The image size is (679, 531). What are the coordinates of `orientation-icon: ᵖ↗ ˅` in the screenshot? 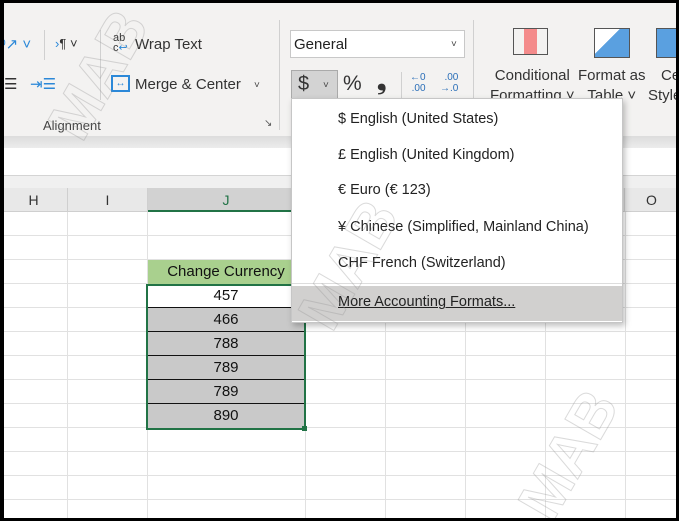 It's located at (15, 44).